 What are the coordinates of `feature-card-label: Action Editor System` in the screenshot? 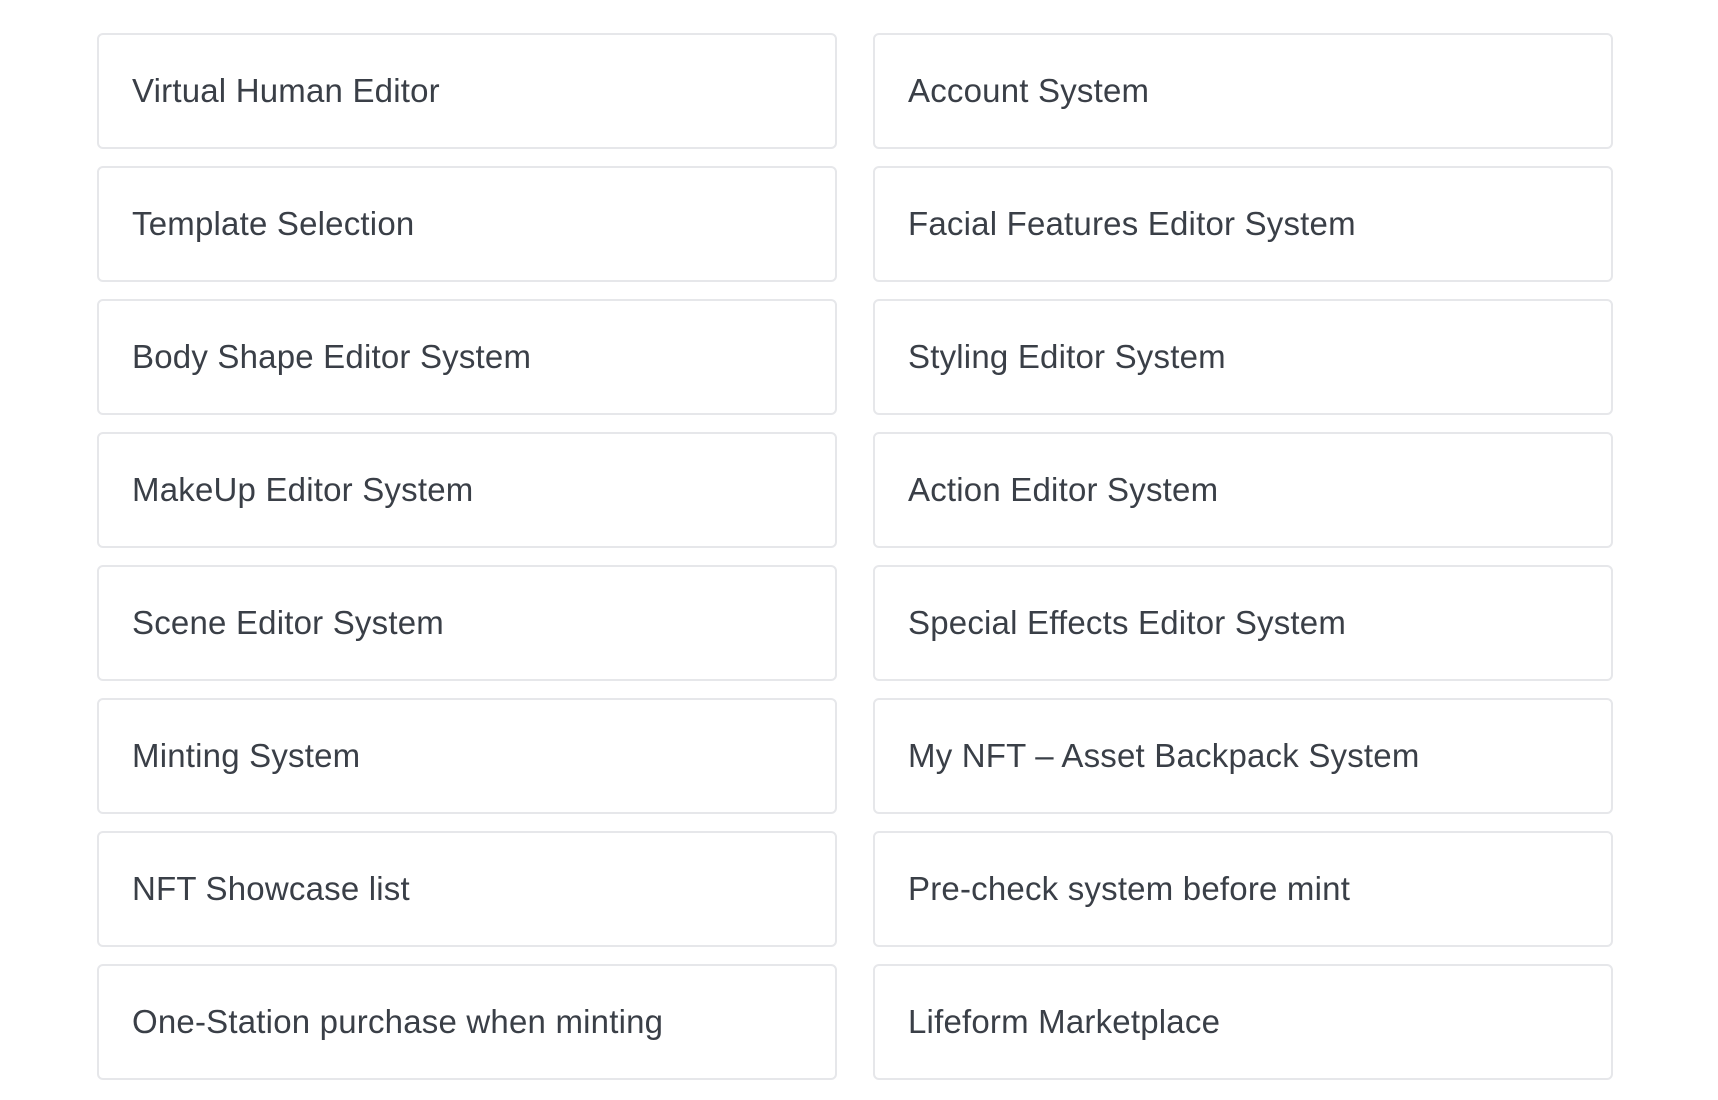 It's located at (1063, 489).